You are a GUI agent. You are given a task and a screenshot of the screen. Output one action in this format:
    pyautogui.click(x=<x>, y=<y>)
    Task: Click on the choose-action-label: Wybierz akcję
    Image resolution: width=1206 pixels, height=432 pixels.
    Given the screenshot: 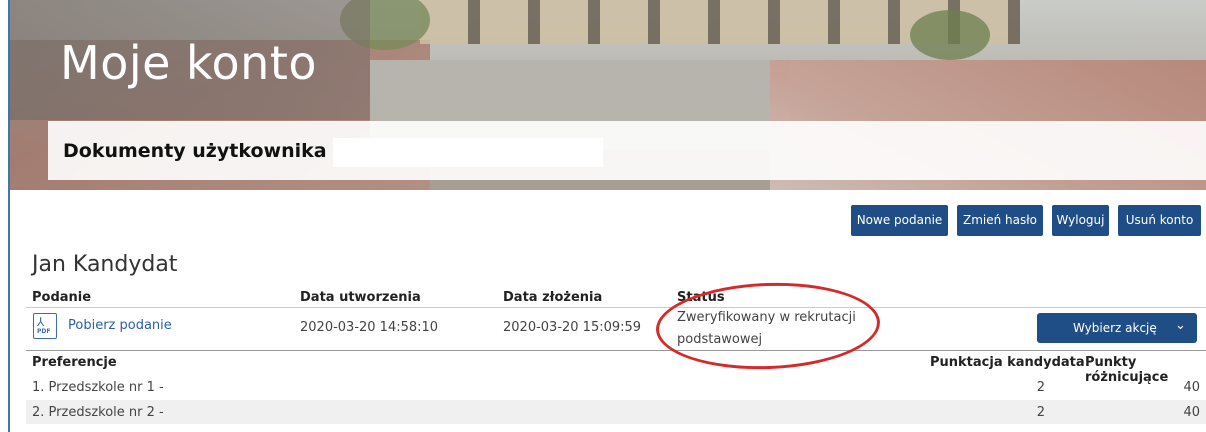 What is the action you would take?
    pyautogui.click(x=1115, y=328)
    